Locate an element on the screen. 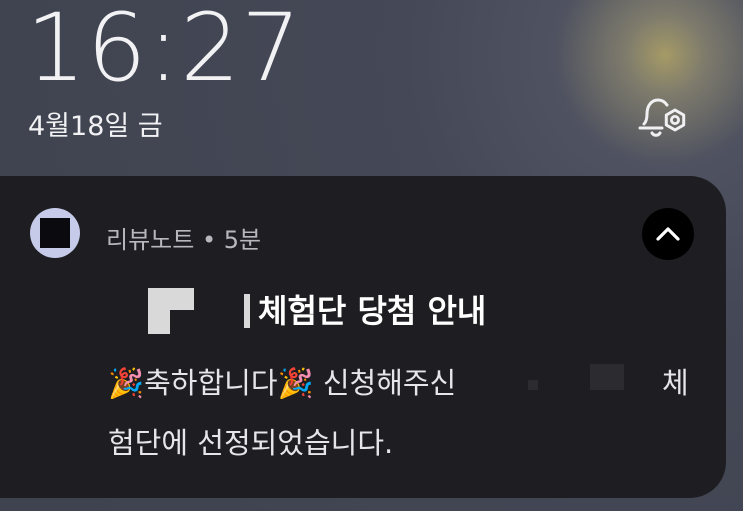 This screenshot has width=743, height=511. notification-header: 리뷰노트 • 5분 is located at coordinates (183, 237).